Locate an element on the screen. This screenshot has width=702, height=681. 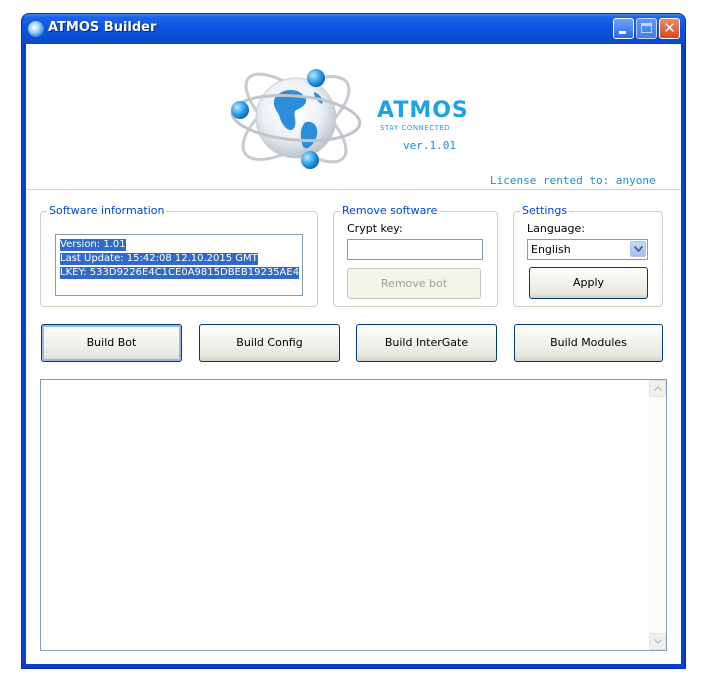
brand-name: ATMOS is located at coordinates (423, 110).